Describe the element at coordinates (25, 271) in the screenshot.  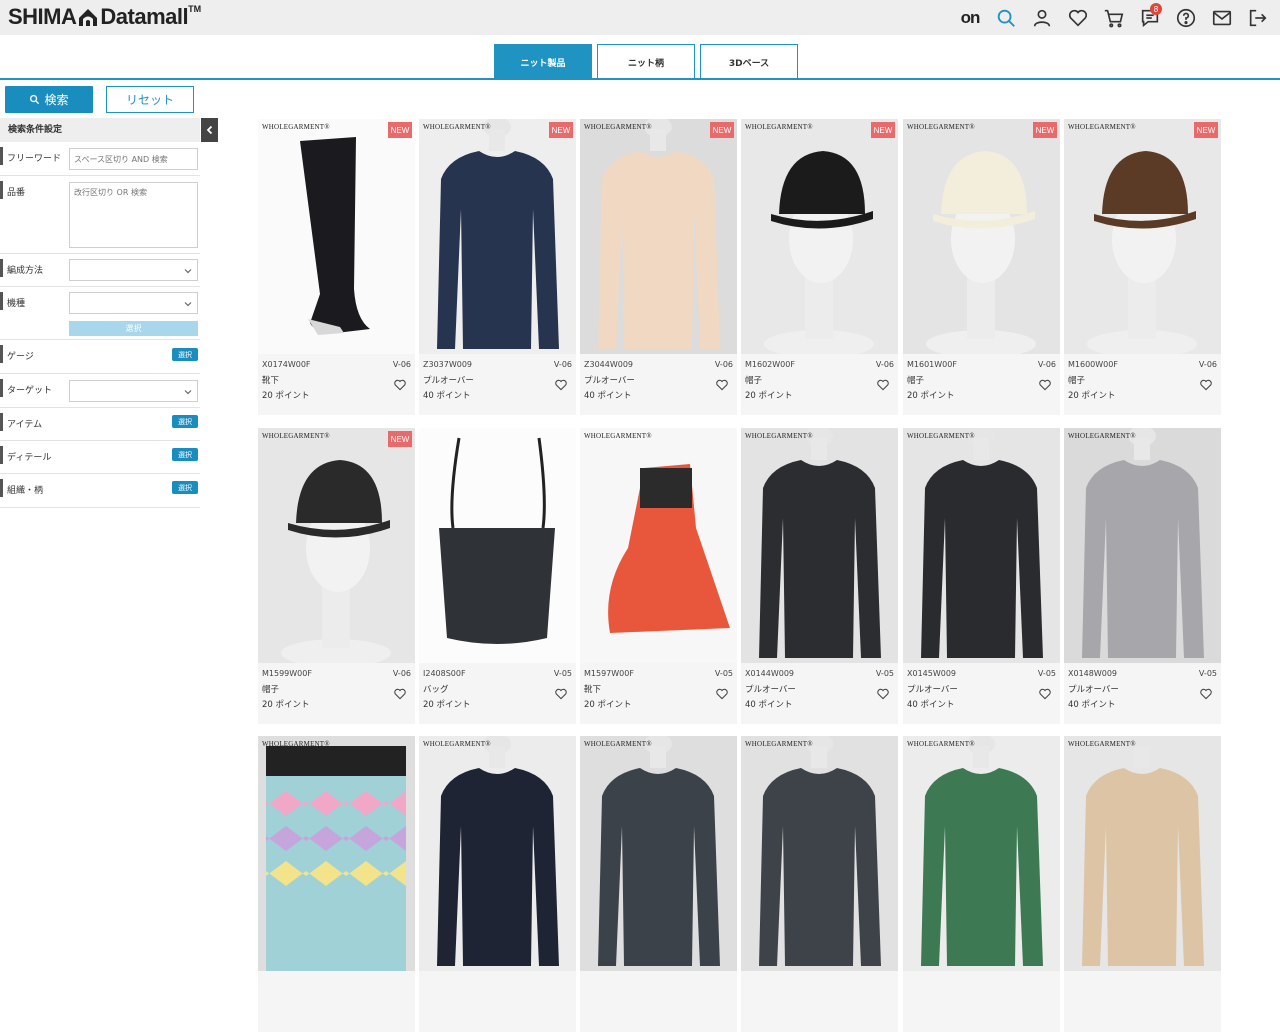
I see `knit-method-label: 編成方法` at that location.